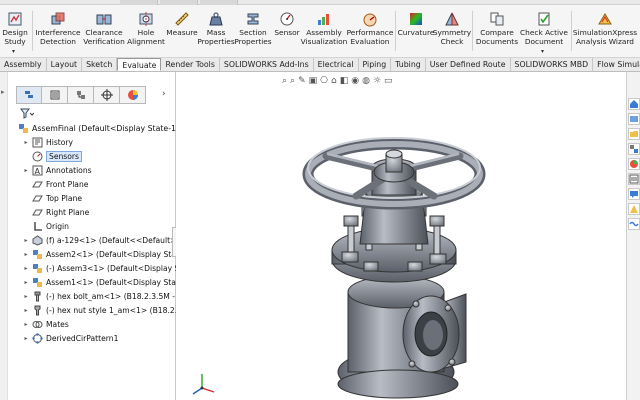 Image resolution: width=640 pixels, height=400 pixels. Describe the element at coordinates (104, 19) in the screenshot. I see `clearance-icon` at that location.